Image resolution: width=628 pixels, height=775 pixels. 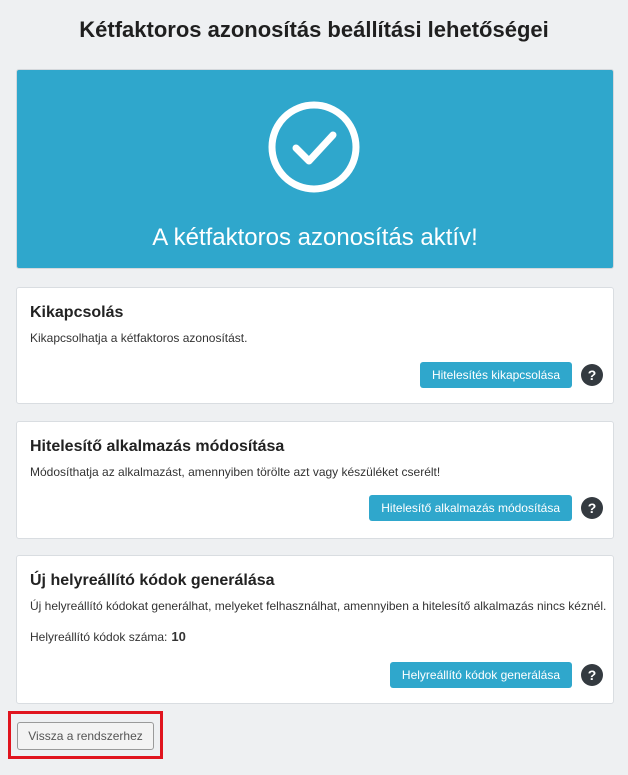 I want to click on card-title: Hitelesítő alkalmazás módosítása, so click(x=157, y=446).